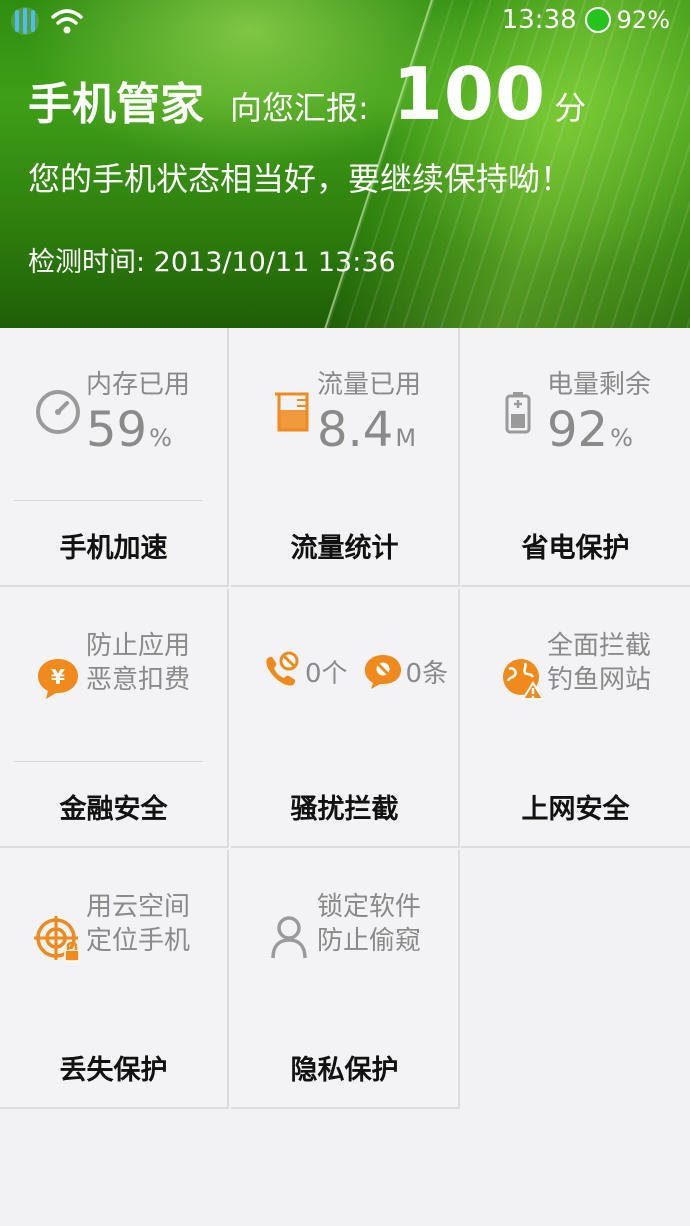 Image resolution: width=690 pixels, height=1226 pixels. What do you see at coordinates (67, 21) in the screenshot?
I see `wifi-icon` at bounding box center [67, 21].